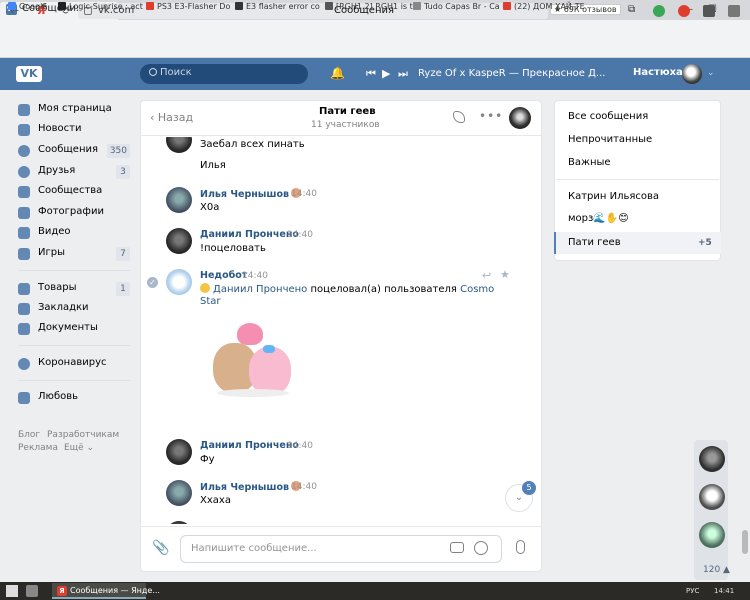 Image resolution: width=750 pixels, height=600 pixels. Describe the element at coordinates (153, 72) in the screenshot. I see `search-icon` at that location.